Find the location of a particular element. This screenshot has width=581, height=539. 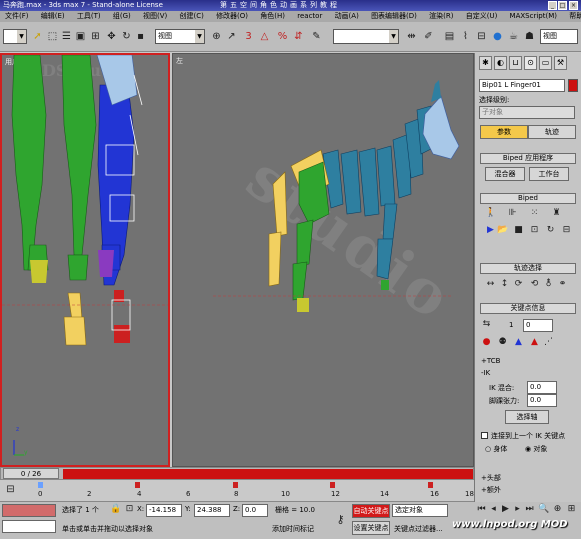

menu-help: 帮助(H) is located at coordinates (572, 16).